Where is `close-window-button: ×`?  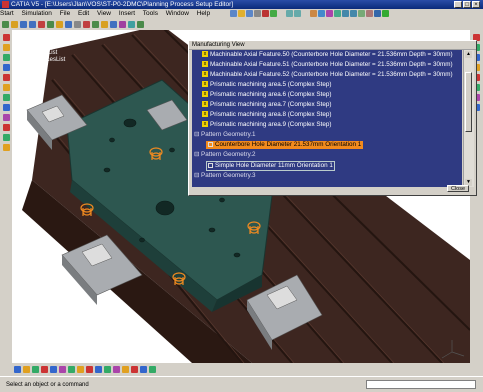
close-window-button: × is located at coordinates (476, 4).